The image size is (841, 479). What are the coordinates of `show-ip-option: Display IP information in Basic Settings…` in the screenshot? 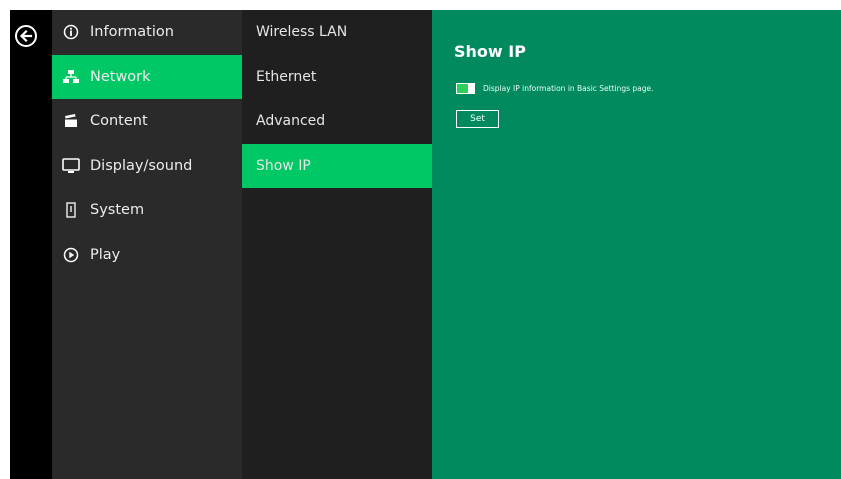 It's located at (555, 88).